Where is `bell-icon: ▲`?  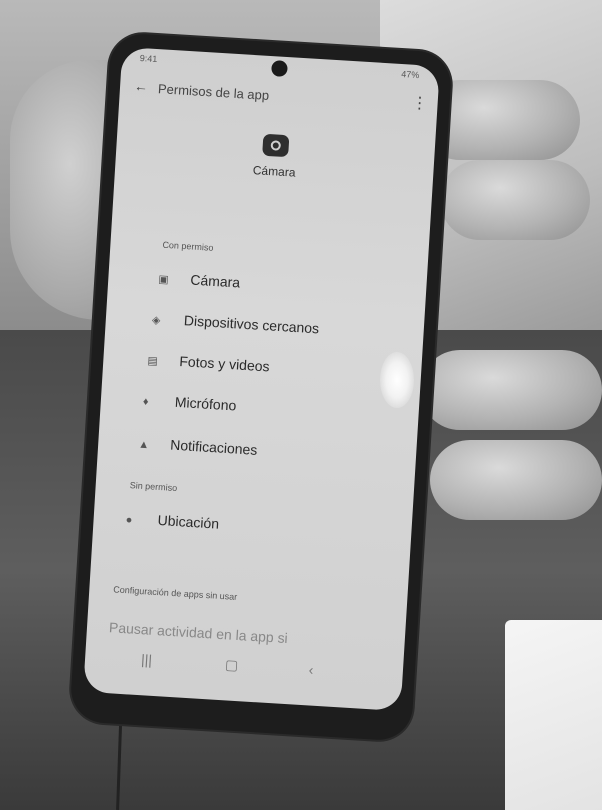
bell-icon: ▲ is located at coordinates (143, 445).